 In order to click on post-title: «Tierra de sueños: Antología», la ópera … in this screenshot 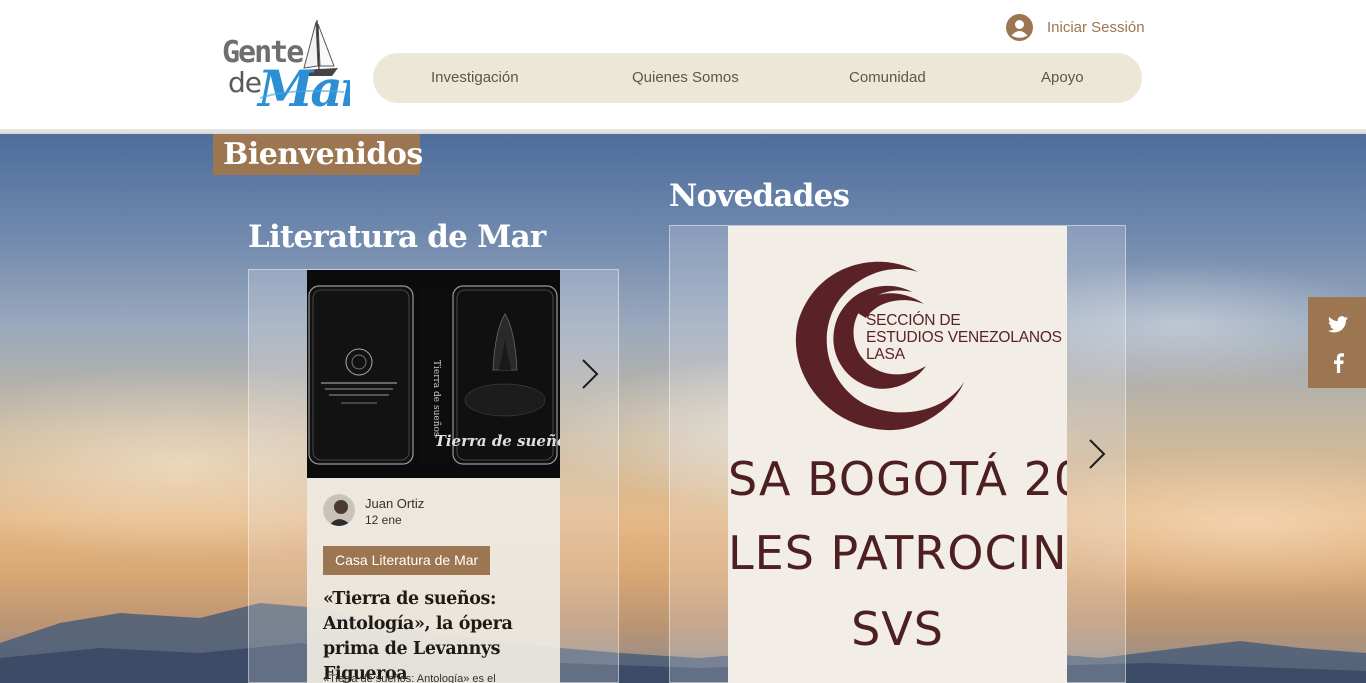, I will do `click(437, 635)`.